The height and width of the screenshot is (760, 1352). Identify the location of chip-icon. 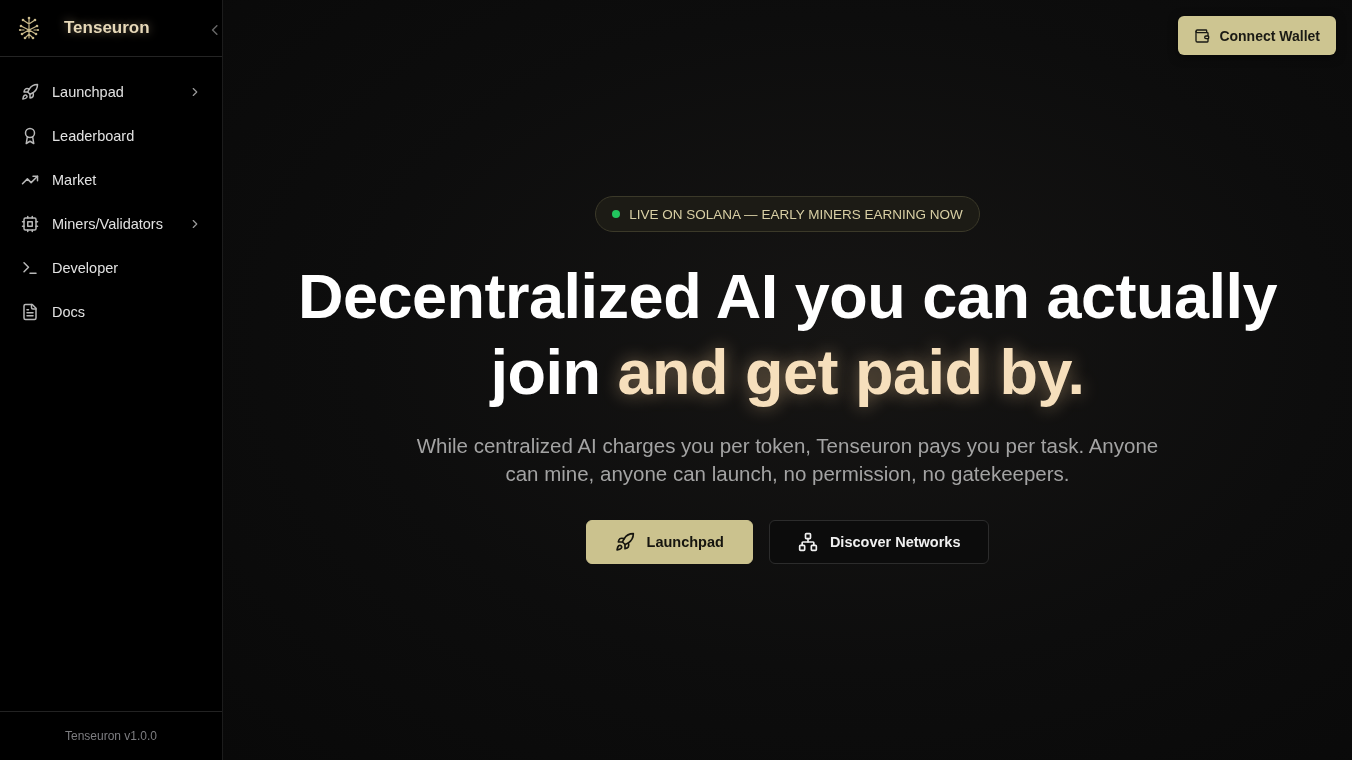
(30, 224).